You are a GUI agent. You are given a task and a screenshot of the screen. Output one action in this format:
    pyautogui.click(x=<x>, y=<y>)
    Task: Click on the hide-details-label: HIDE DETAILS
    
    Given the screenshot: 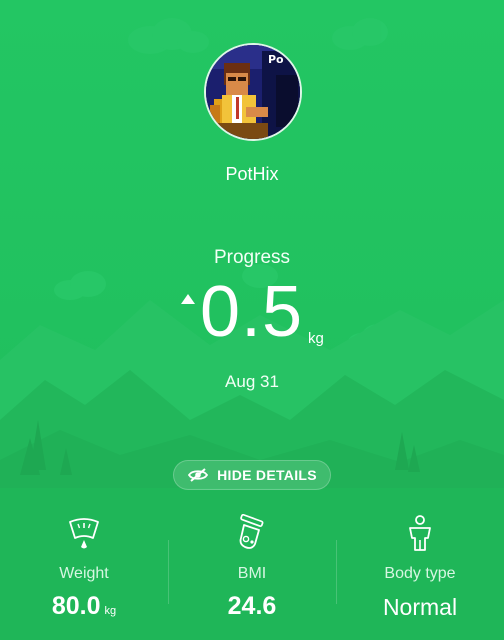 What is the action you would take?
    pyautogui.click(x=267, y=475)
    